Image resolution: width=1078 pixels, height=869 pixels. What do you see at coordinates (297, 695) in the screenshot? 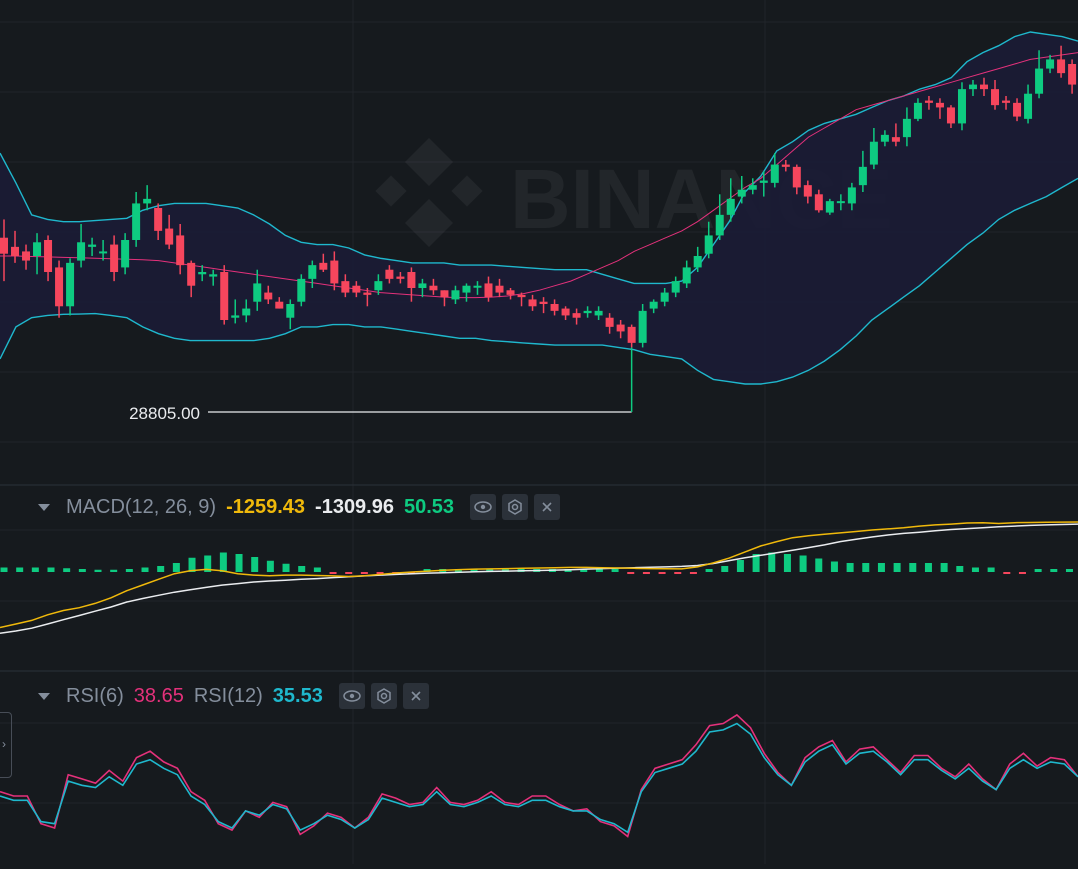
I see `rsi12-value: 35.53` at bounding box center [297, 695].